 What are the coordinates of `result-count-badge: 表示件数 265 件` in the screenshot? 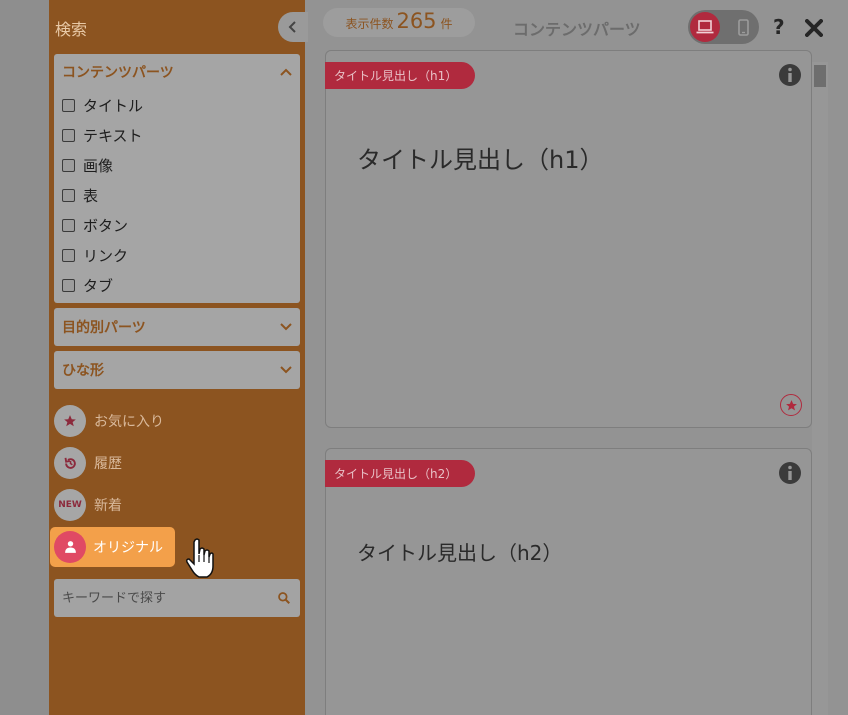 It's located at (399, 22).